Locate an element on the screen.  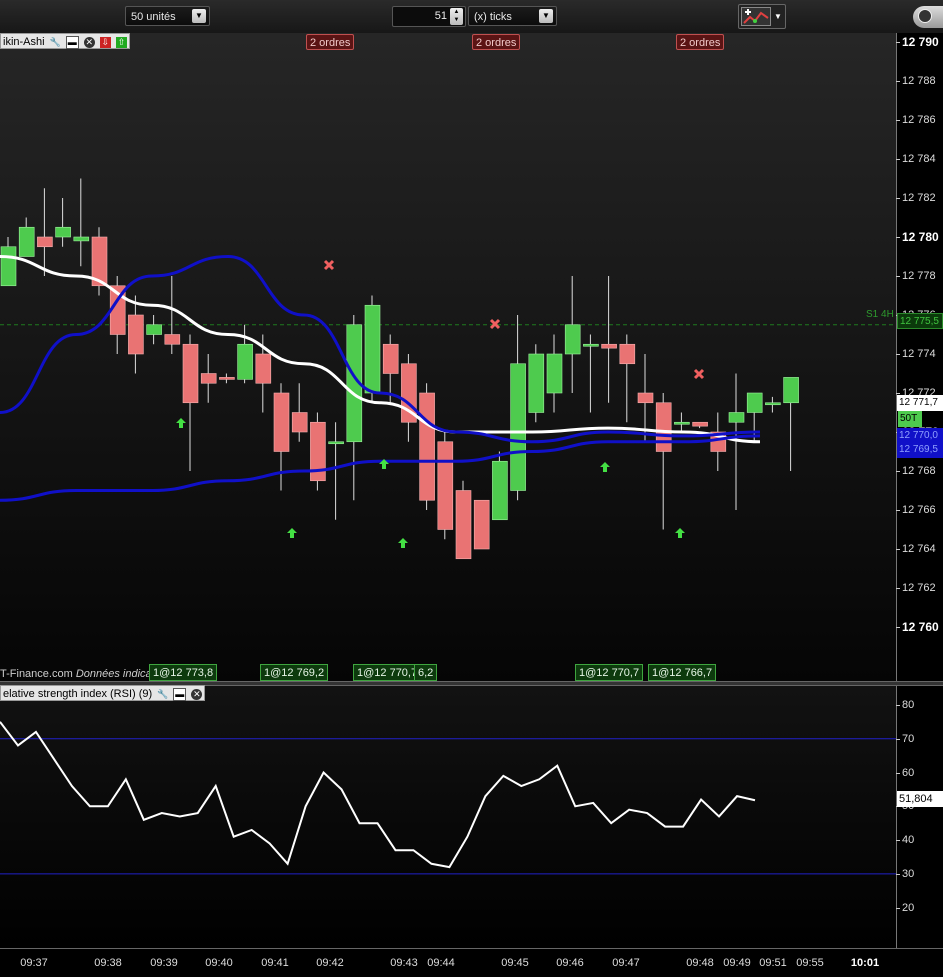
rsi-value-tag: 51,804 is located at coordinates (920, 799).